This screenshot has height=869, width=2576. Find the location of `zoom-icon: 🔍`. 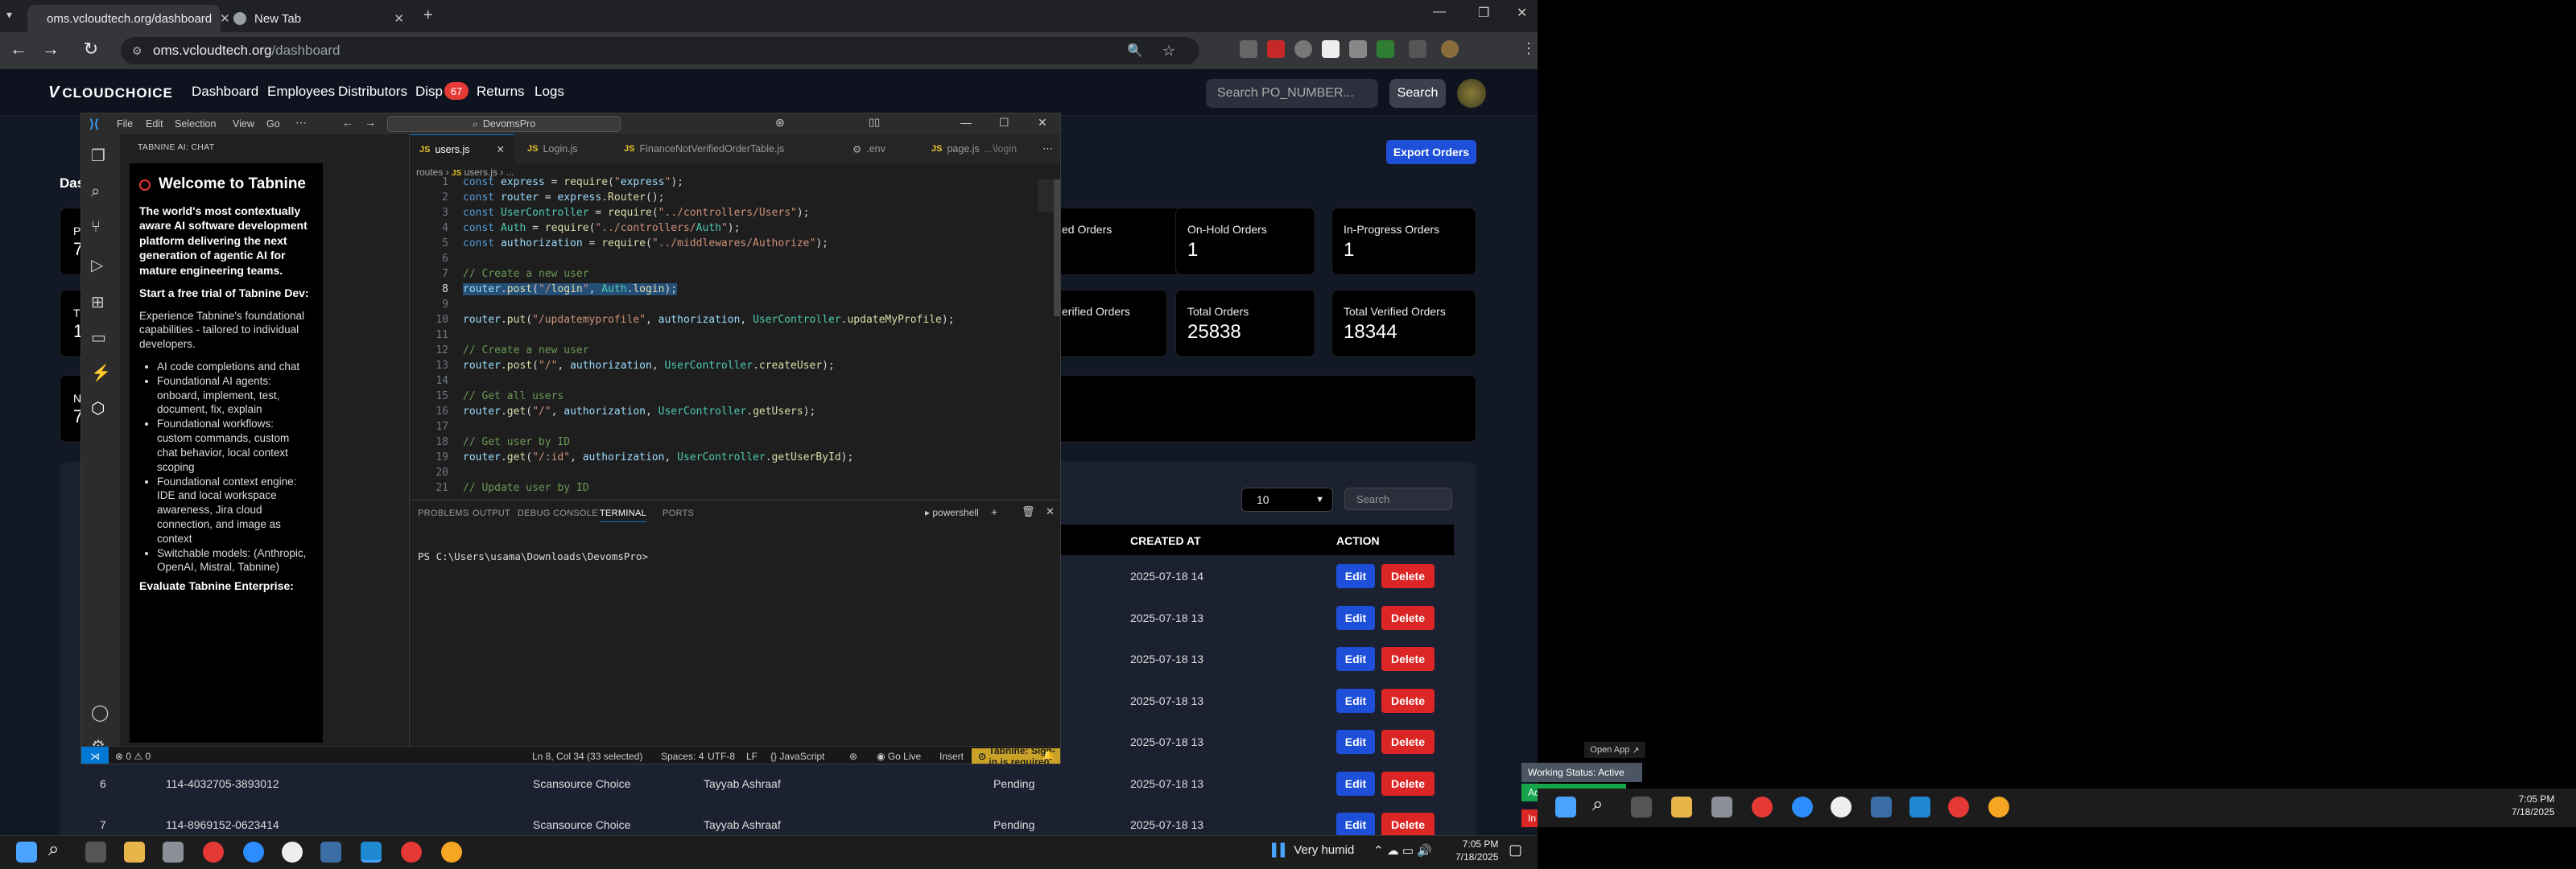

zoom-icon: 🔍 is located at coordinates (1135, 51).